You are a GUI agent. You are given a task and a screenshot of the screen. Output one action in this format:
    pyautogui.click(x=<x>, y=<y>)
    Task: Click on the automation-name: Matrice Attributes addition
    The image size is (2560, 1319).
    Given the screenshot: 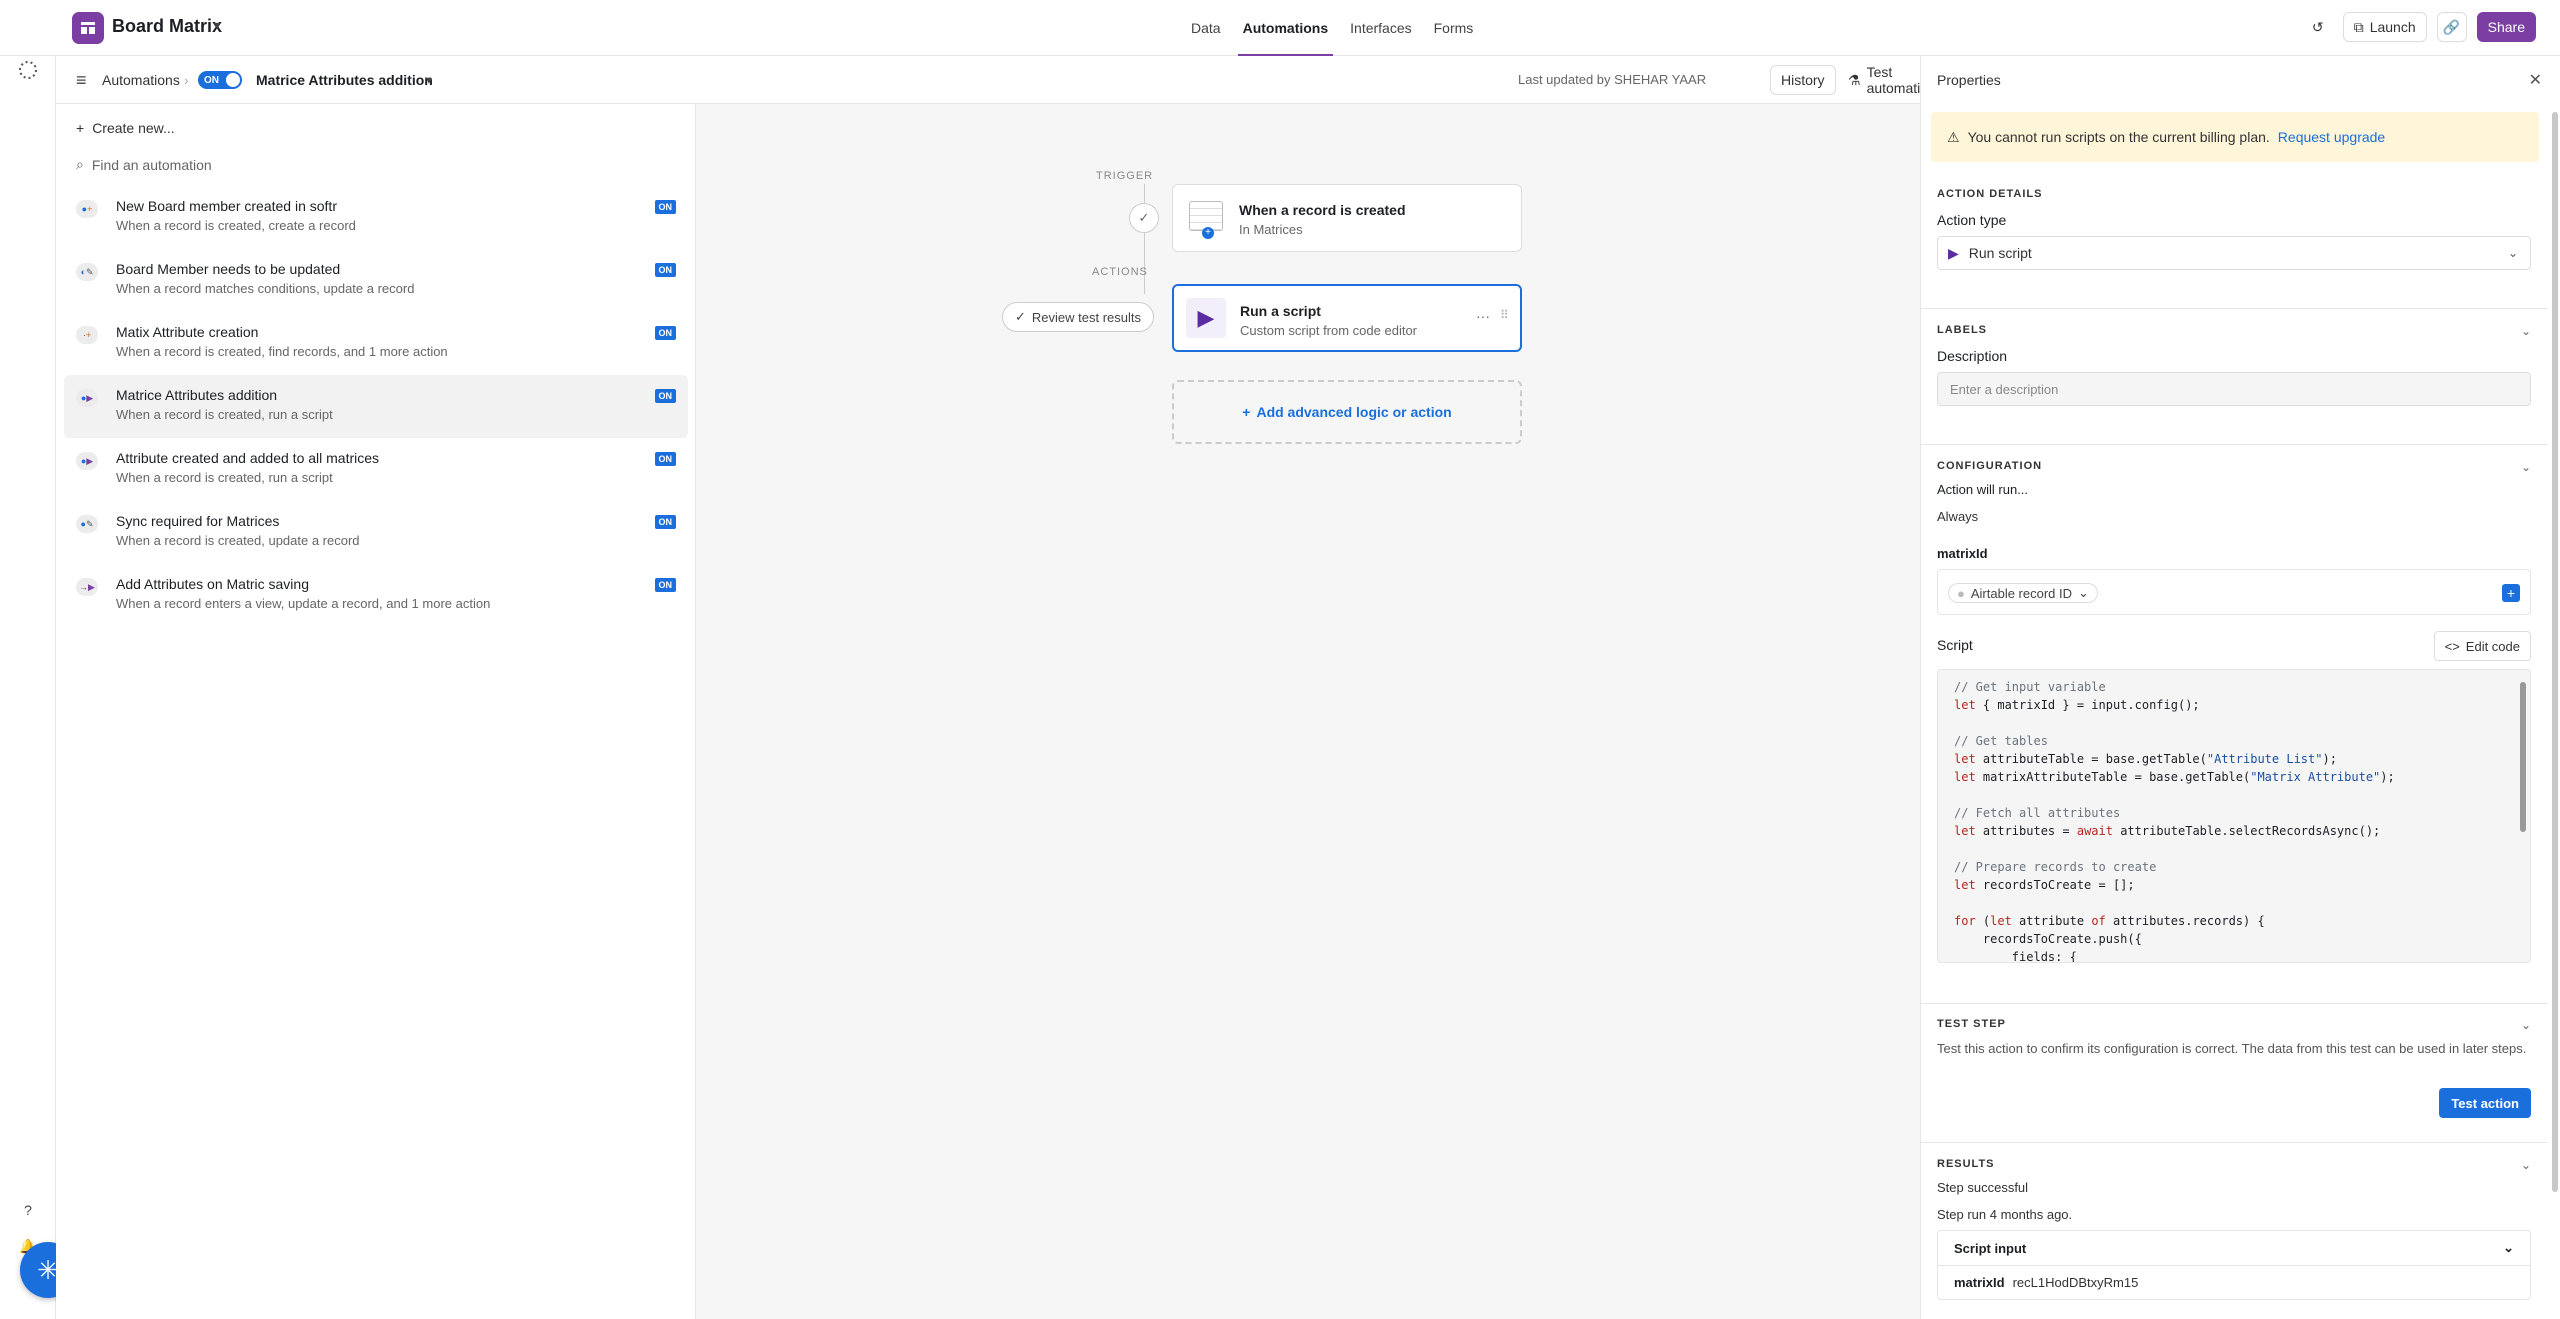 What is the action you would take?
    pyautogui.click(x=344, y=80)
    